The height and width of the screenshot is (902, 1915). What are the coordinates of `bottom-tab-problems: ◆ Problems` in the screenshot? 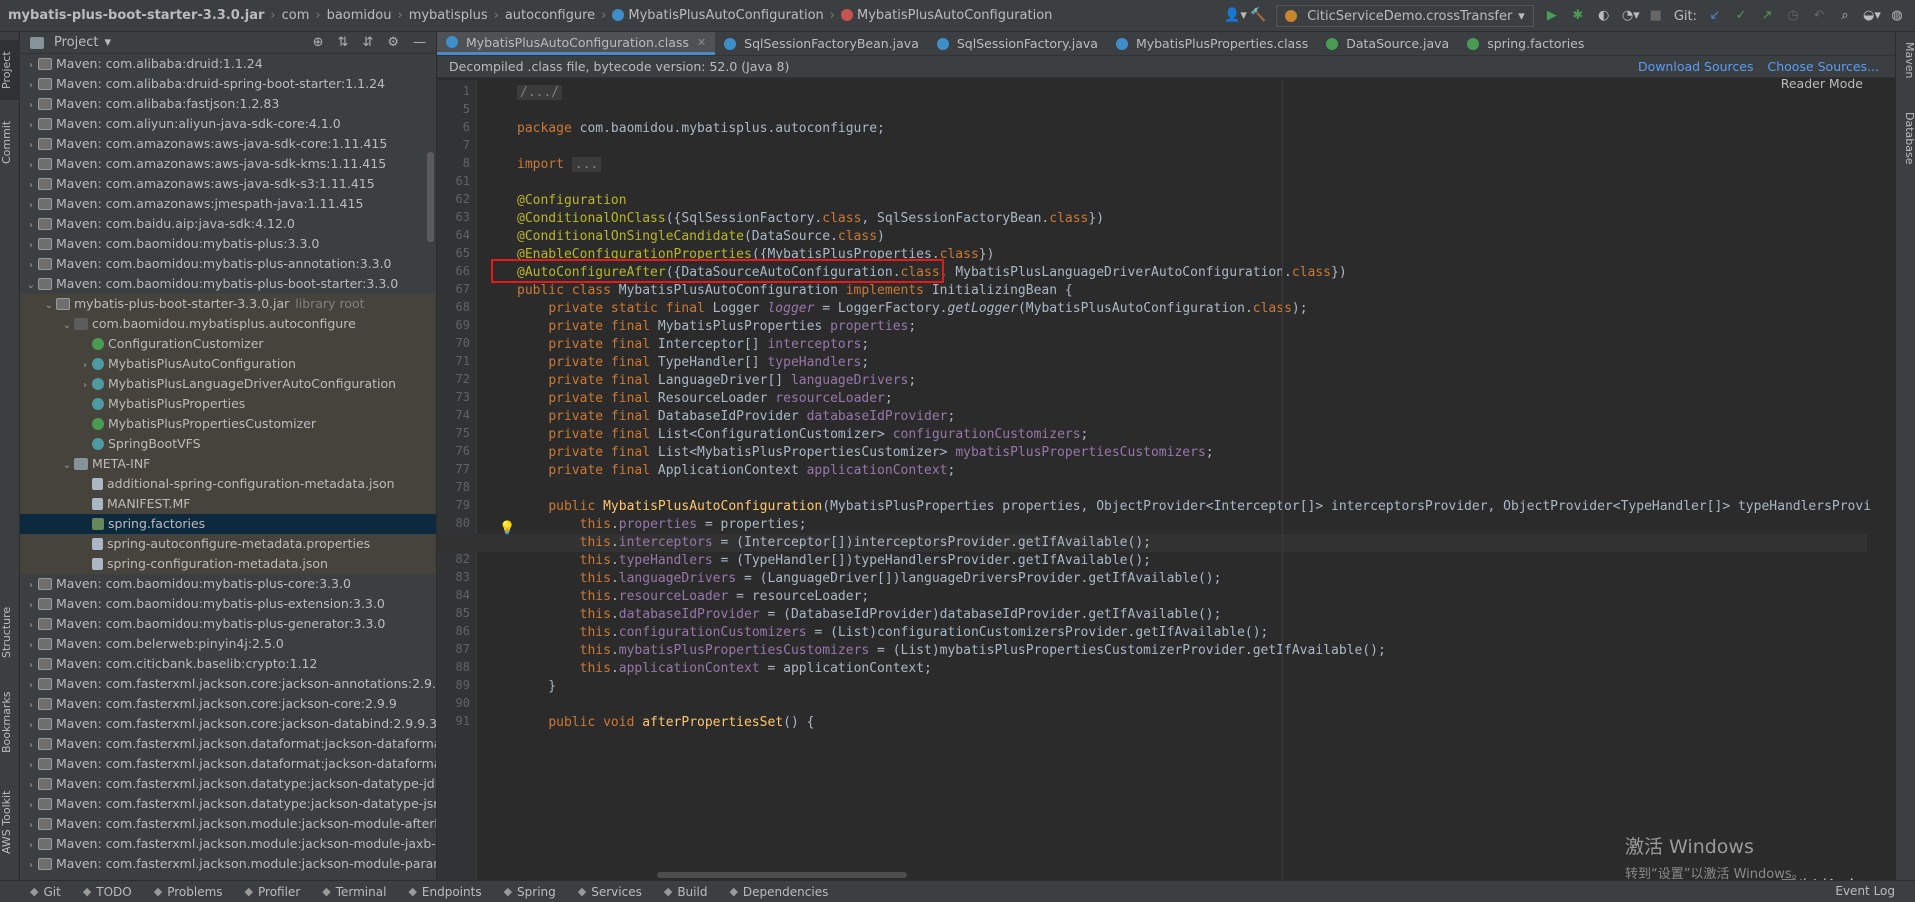 It's located at (188, 892).